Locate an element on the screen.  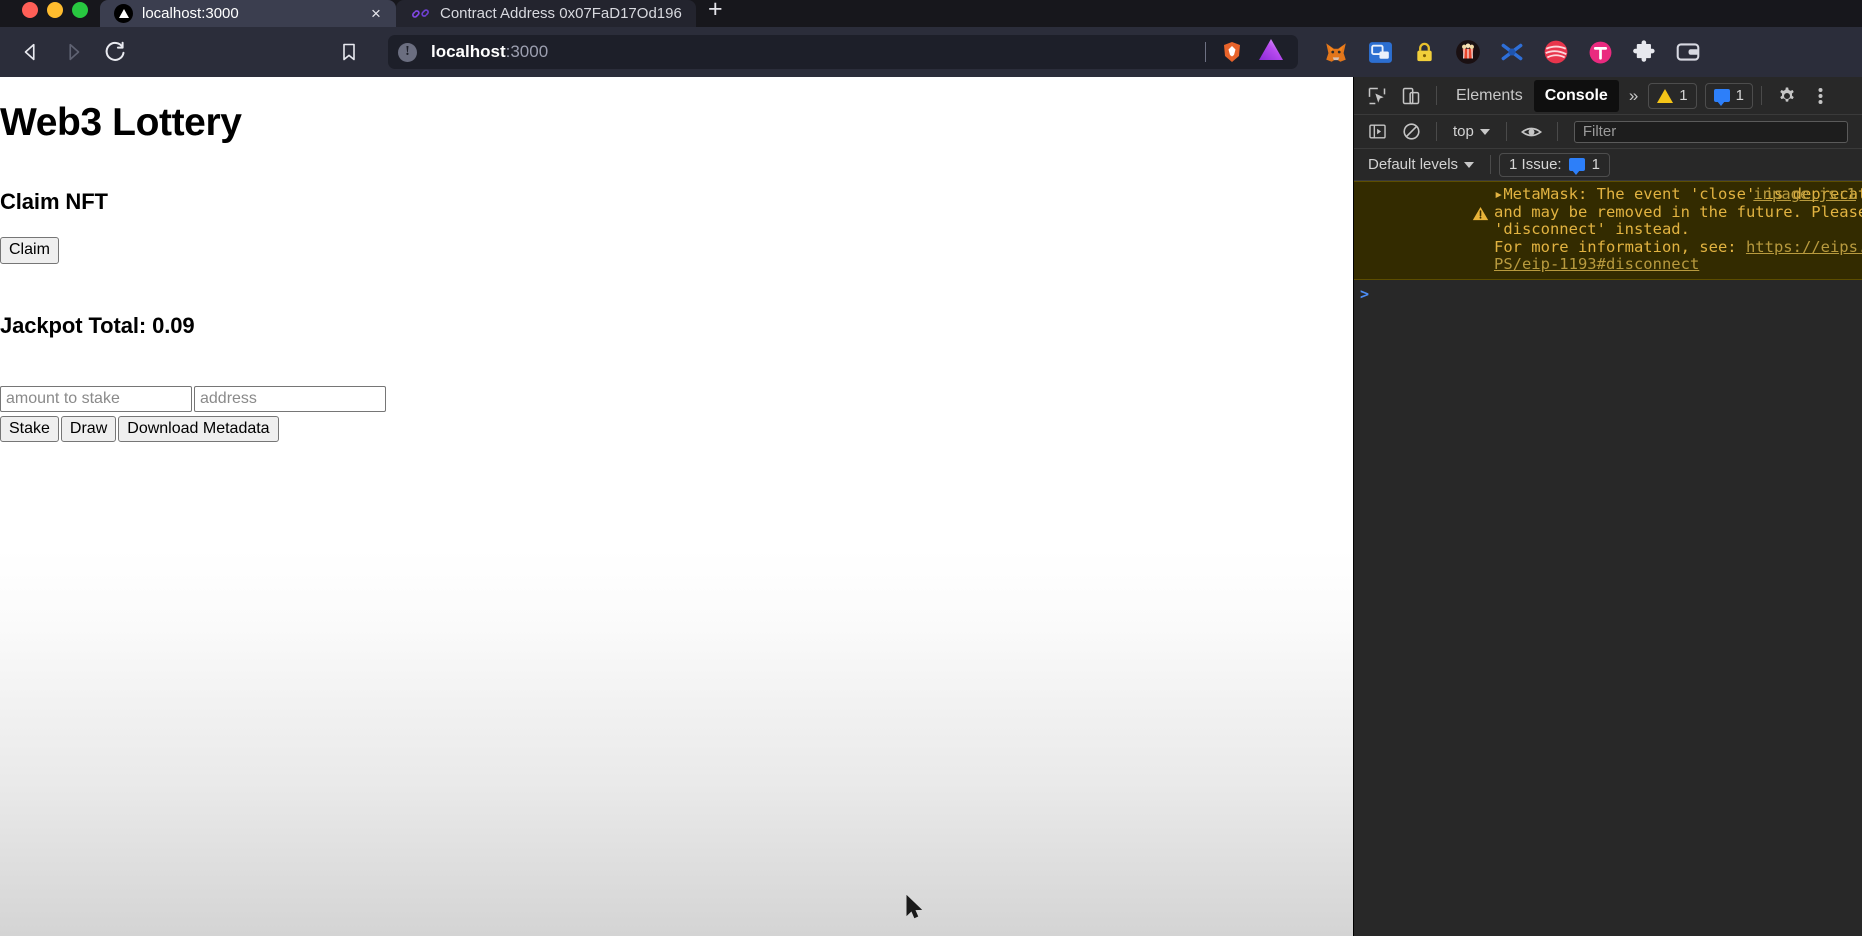
warning-line-3: 'disconnect' instead. is located at coordinates (1591, 229).